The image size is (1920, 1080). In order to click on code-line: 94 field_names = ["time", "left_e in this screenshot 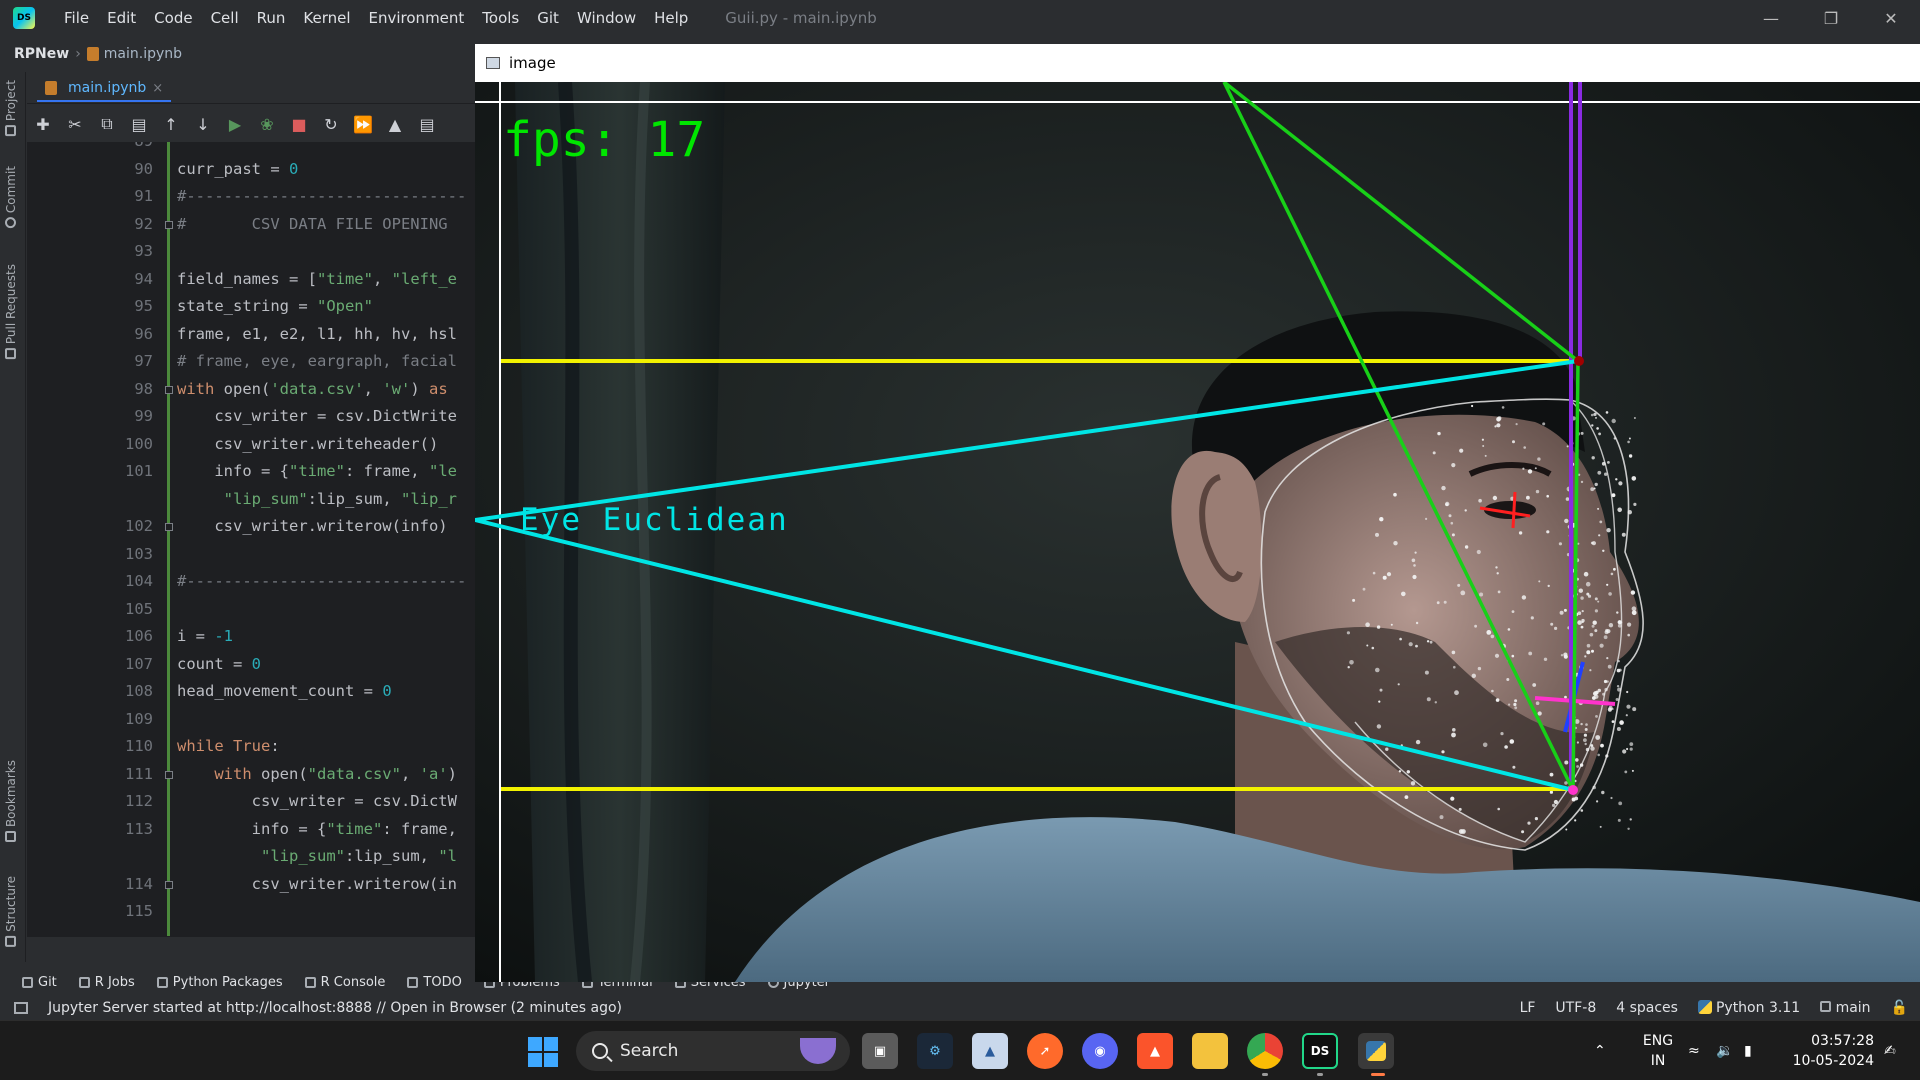, I will do `click(251, 280)`.